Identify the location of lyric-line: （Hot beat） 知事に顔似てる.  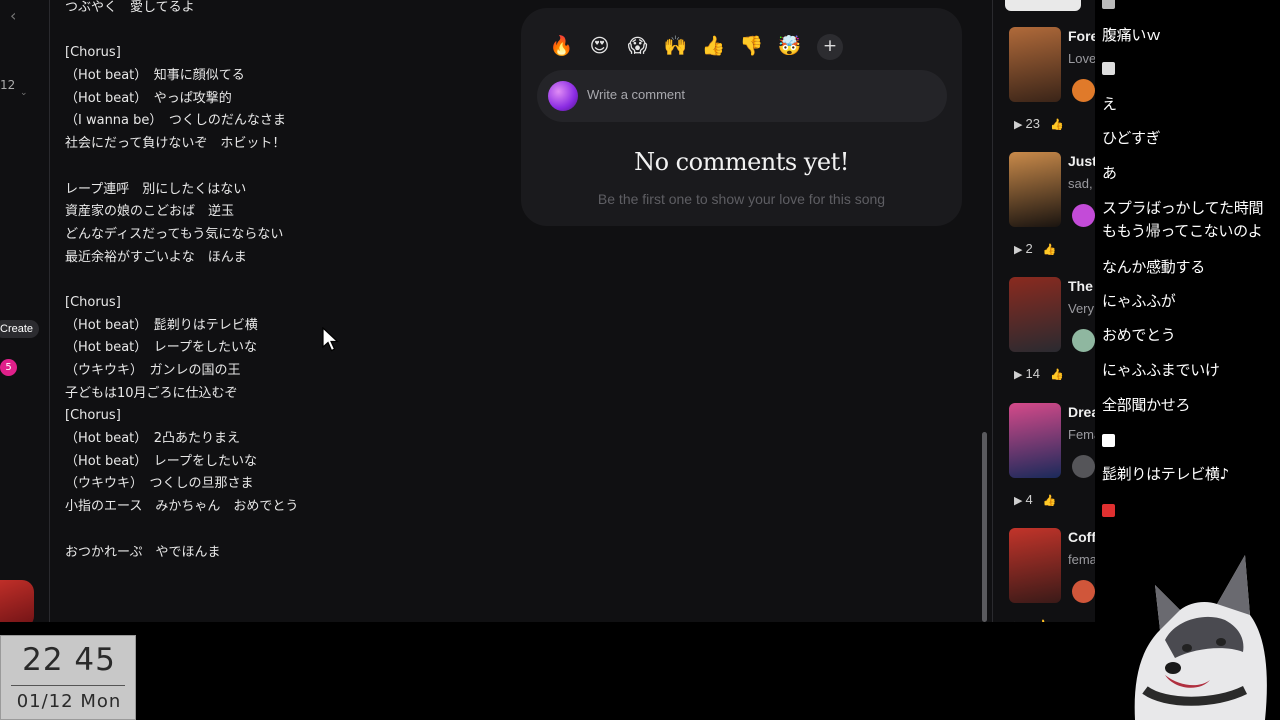
(155, 76).